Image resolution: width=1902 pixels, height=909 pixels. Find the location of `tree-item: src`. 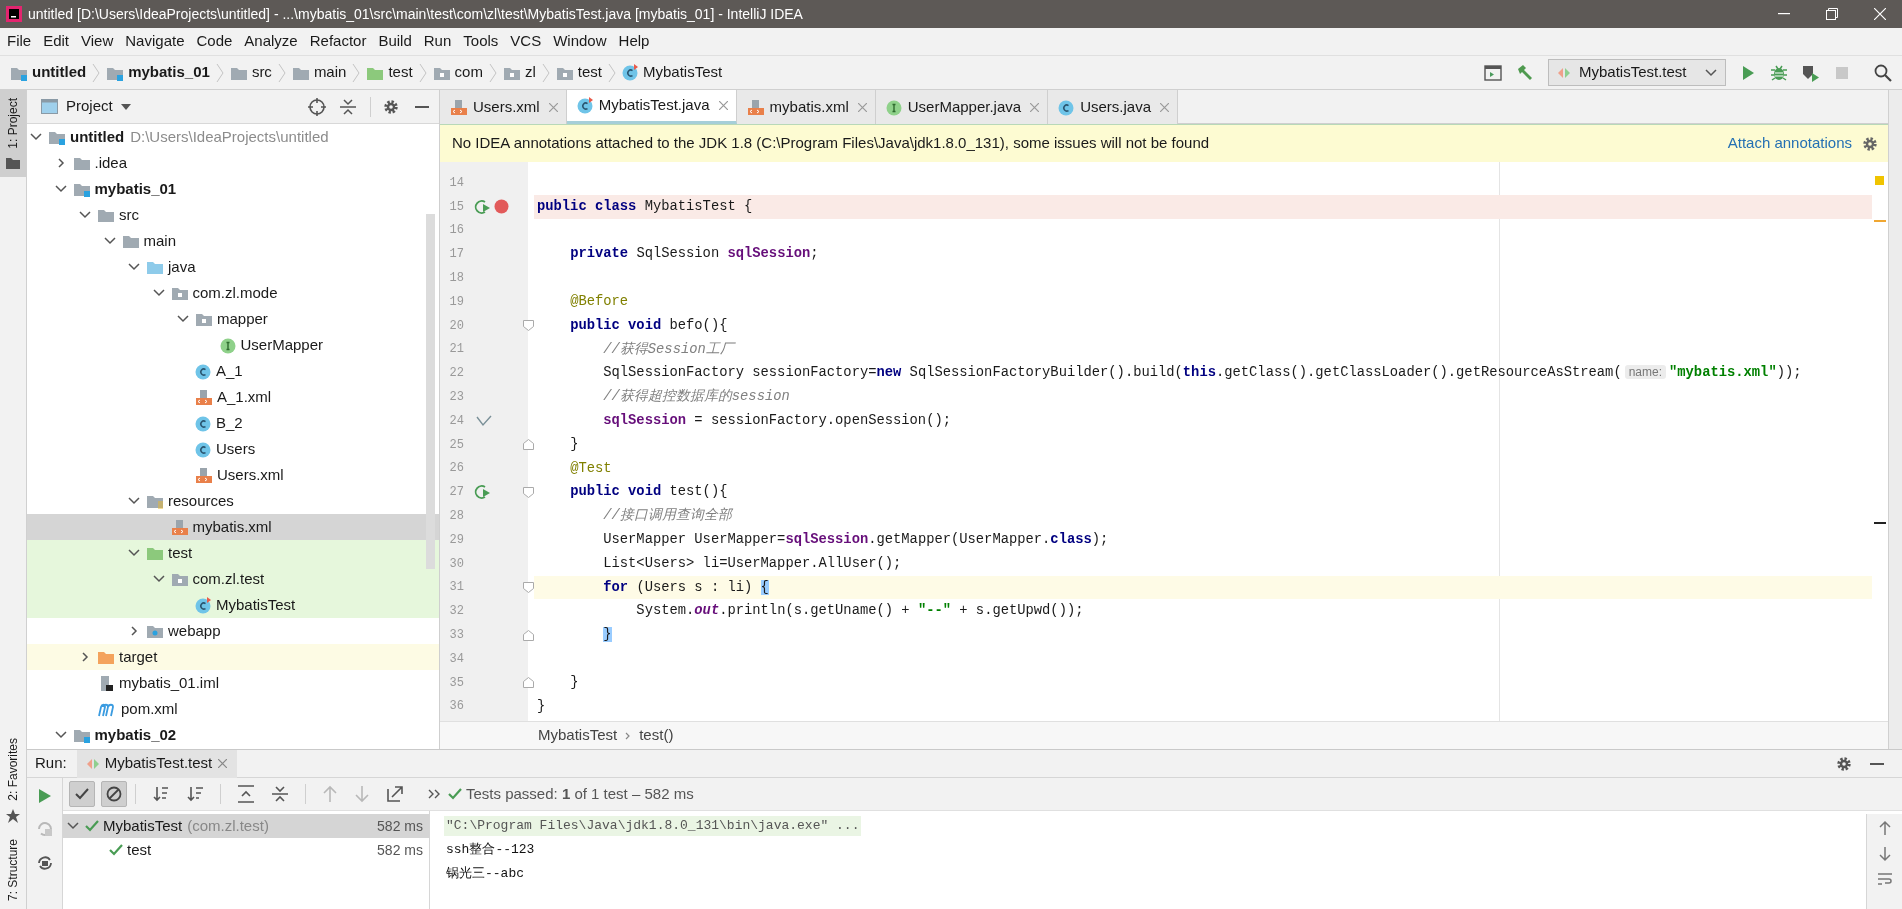

tree-item: src is located at coordinates (233, 215).